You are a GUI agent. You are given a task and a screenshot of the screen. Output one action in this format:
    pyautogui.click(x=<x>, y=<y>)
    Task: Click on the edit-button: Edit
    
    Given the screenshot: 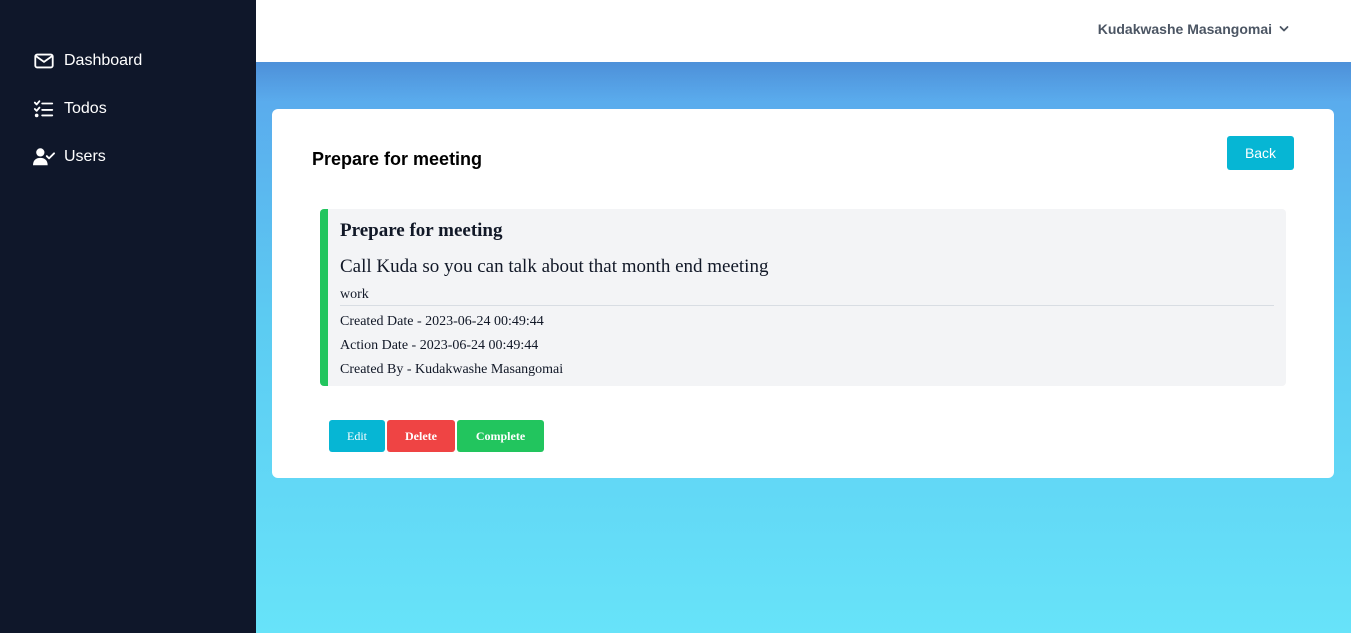 What is the action you would take?
    pyautogui.click(x=357, y=436)
    